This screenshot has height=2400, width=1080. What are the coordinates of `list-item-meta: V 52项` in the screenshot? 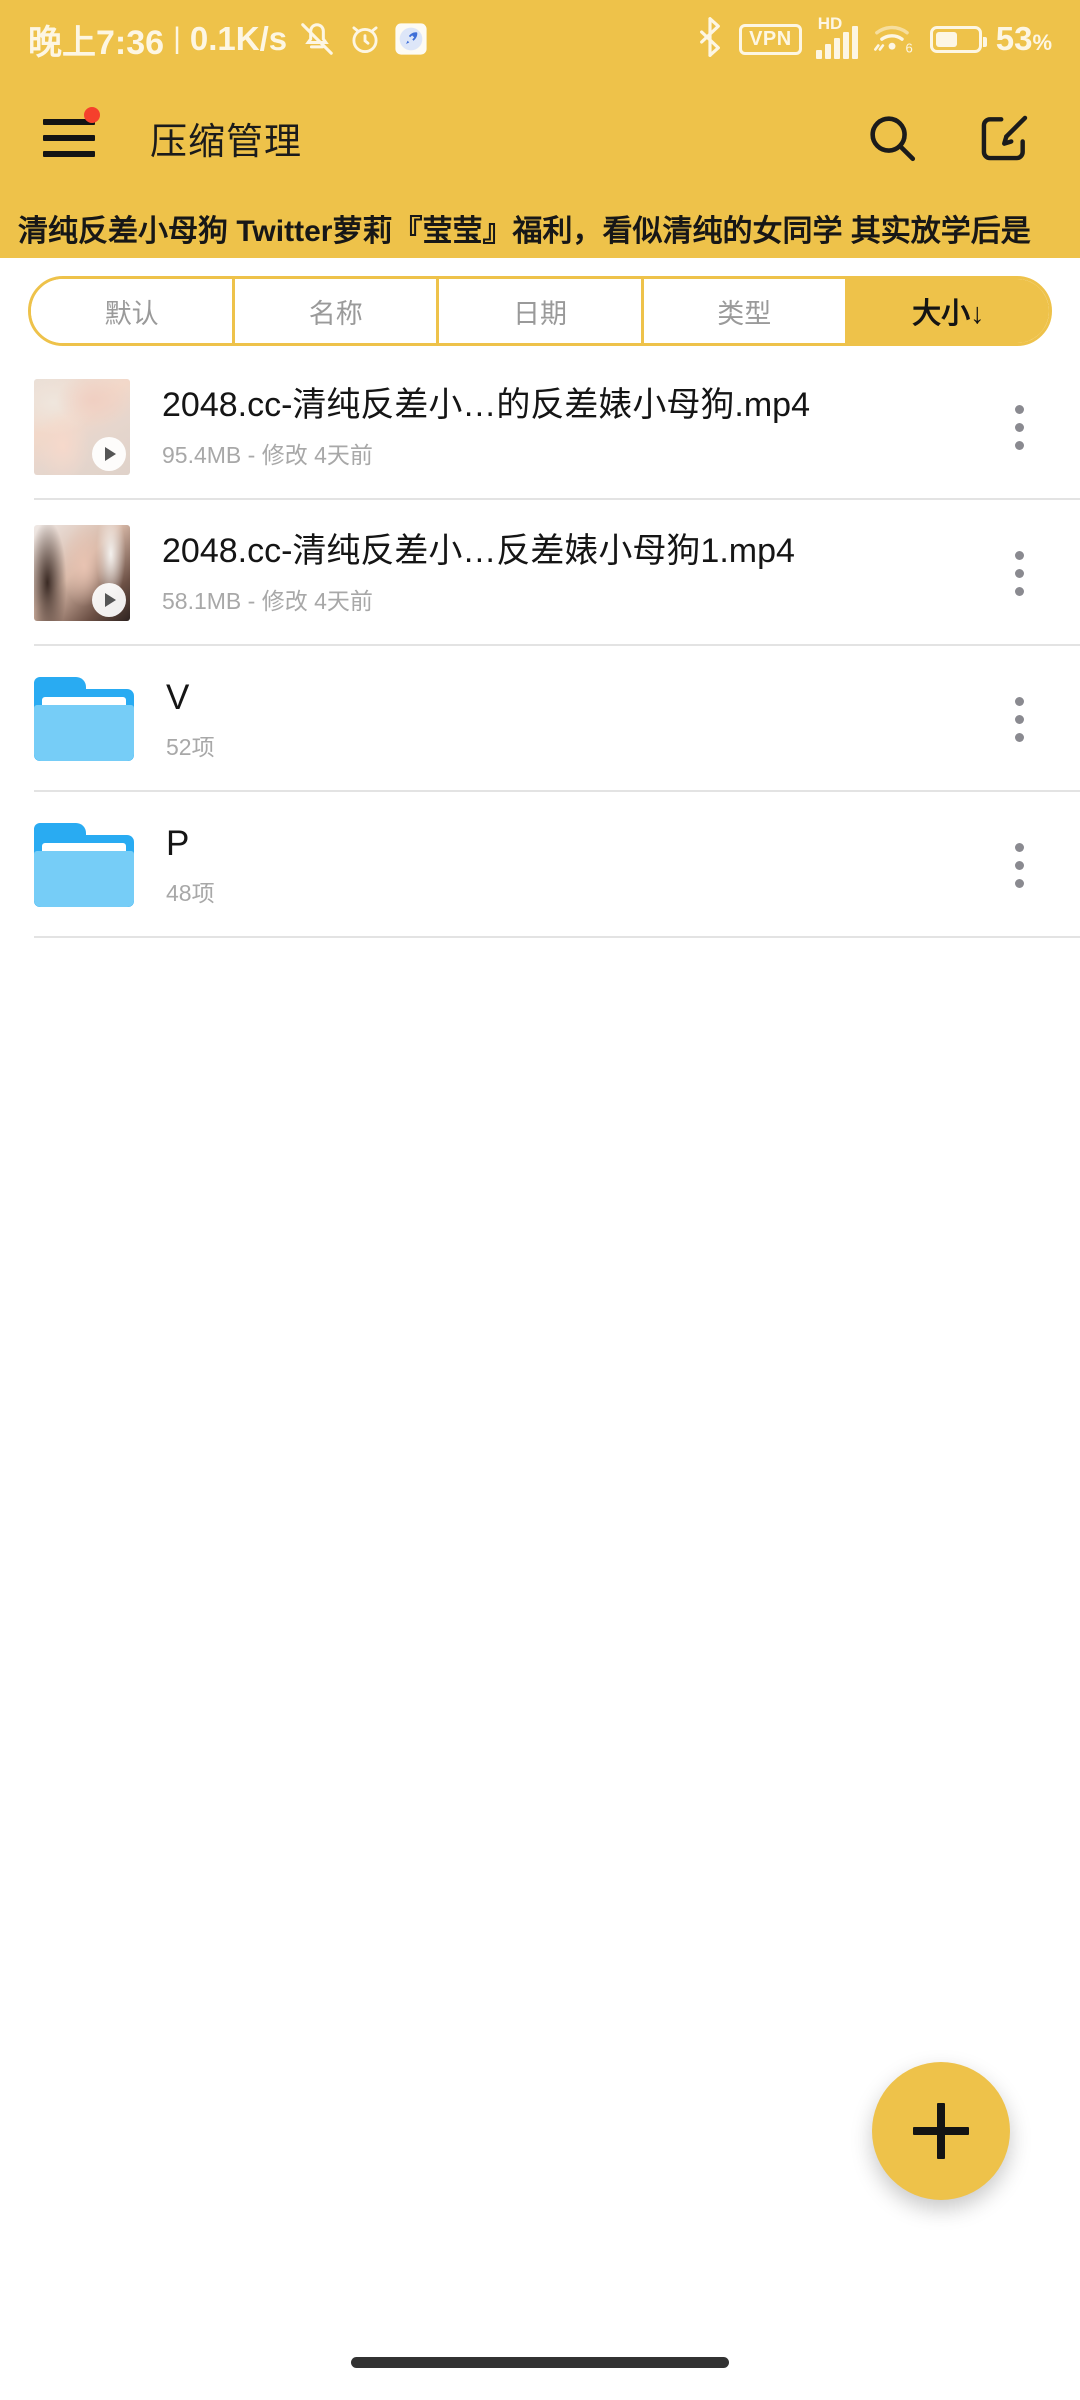 It's located at (575, 719).